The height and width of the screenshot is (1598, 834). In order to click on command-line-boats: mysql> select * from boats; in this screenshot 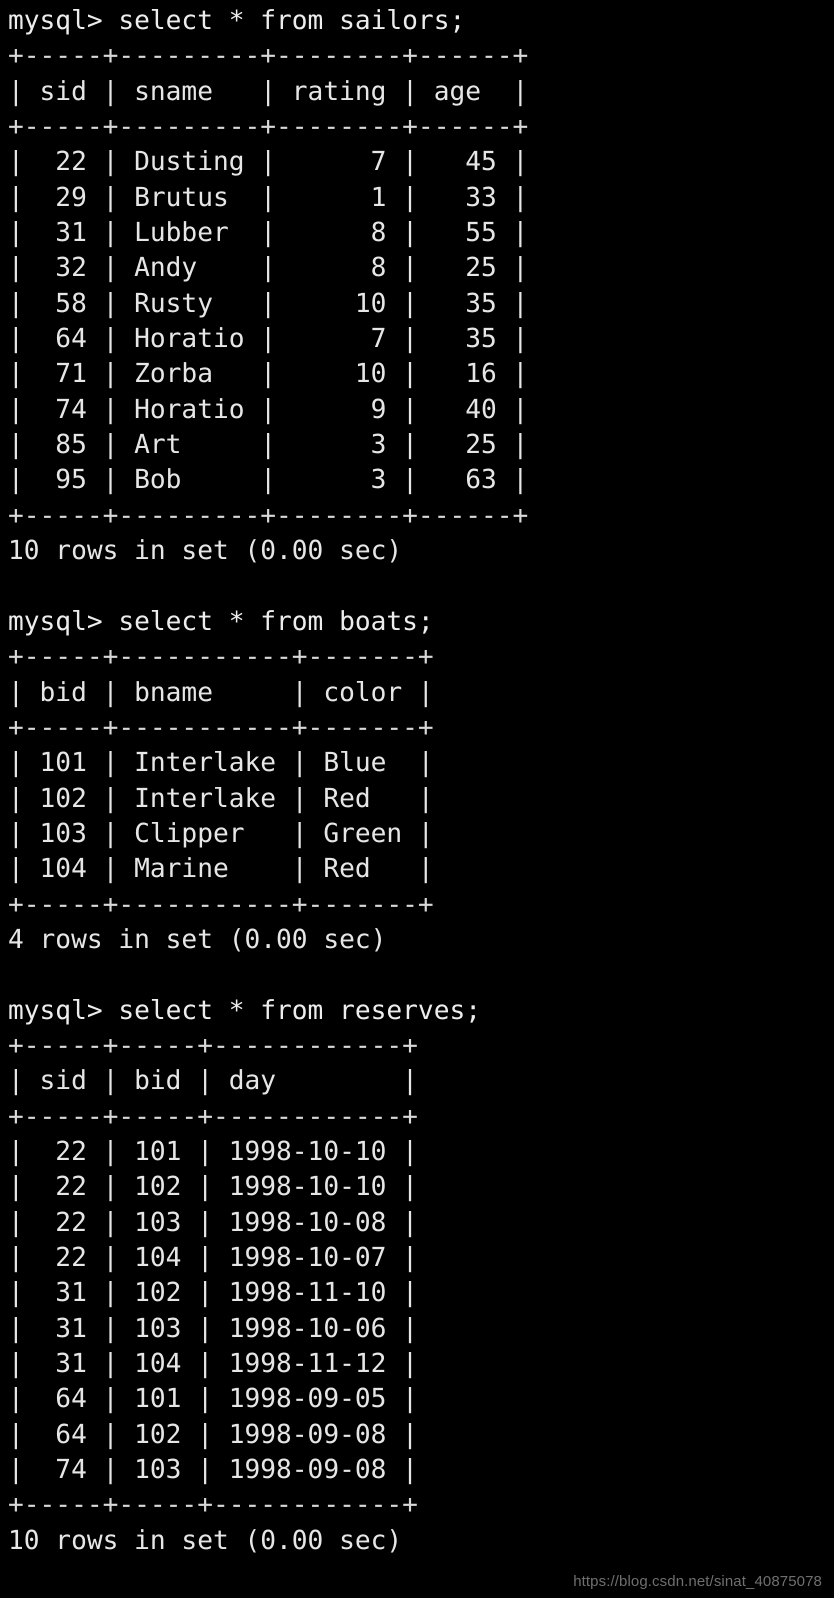, I will do `click(221, 621)`.